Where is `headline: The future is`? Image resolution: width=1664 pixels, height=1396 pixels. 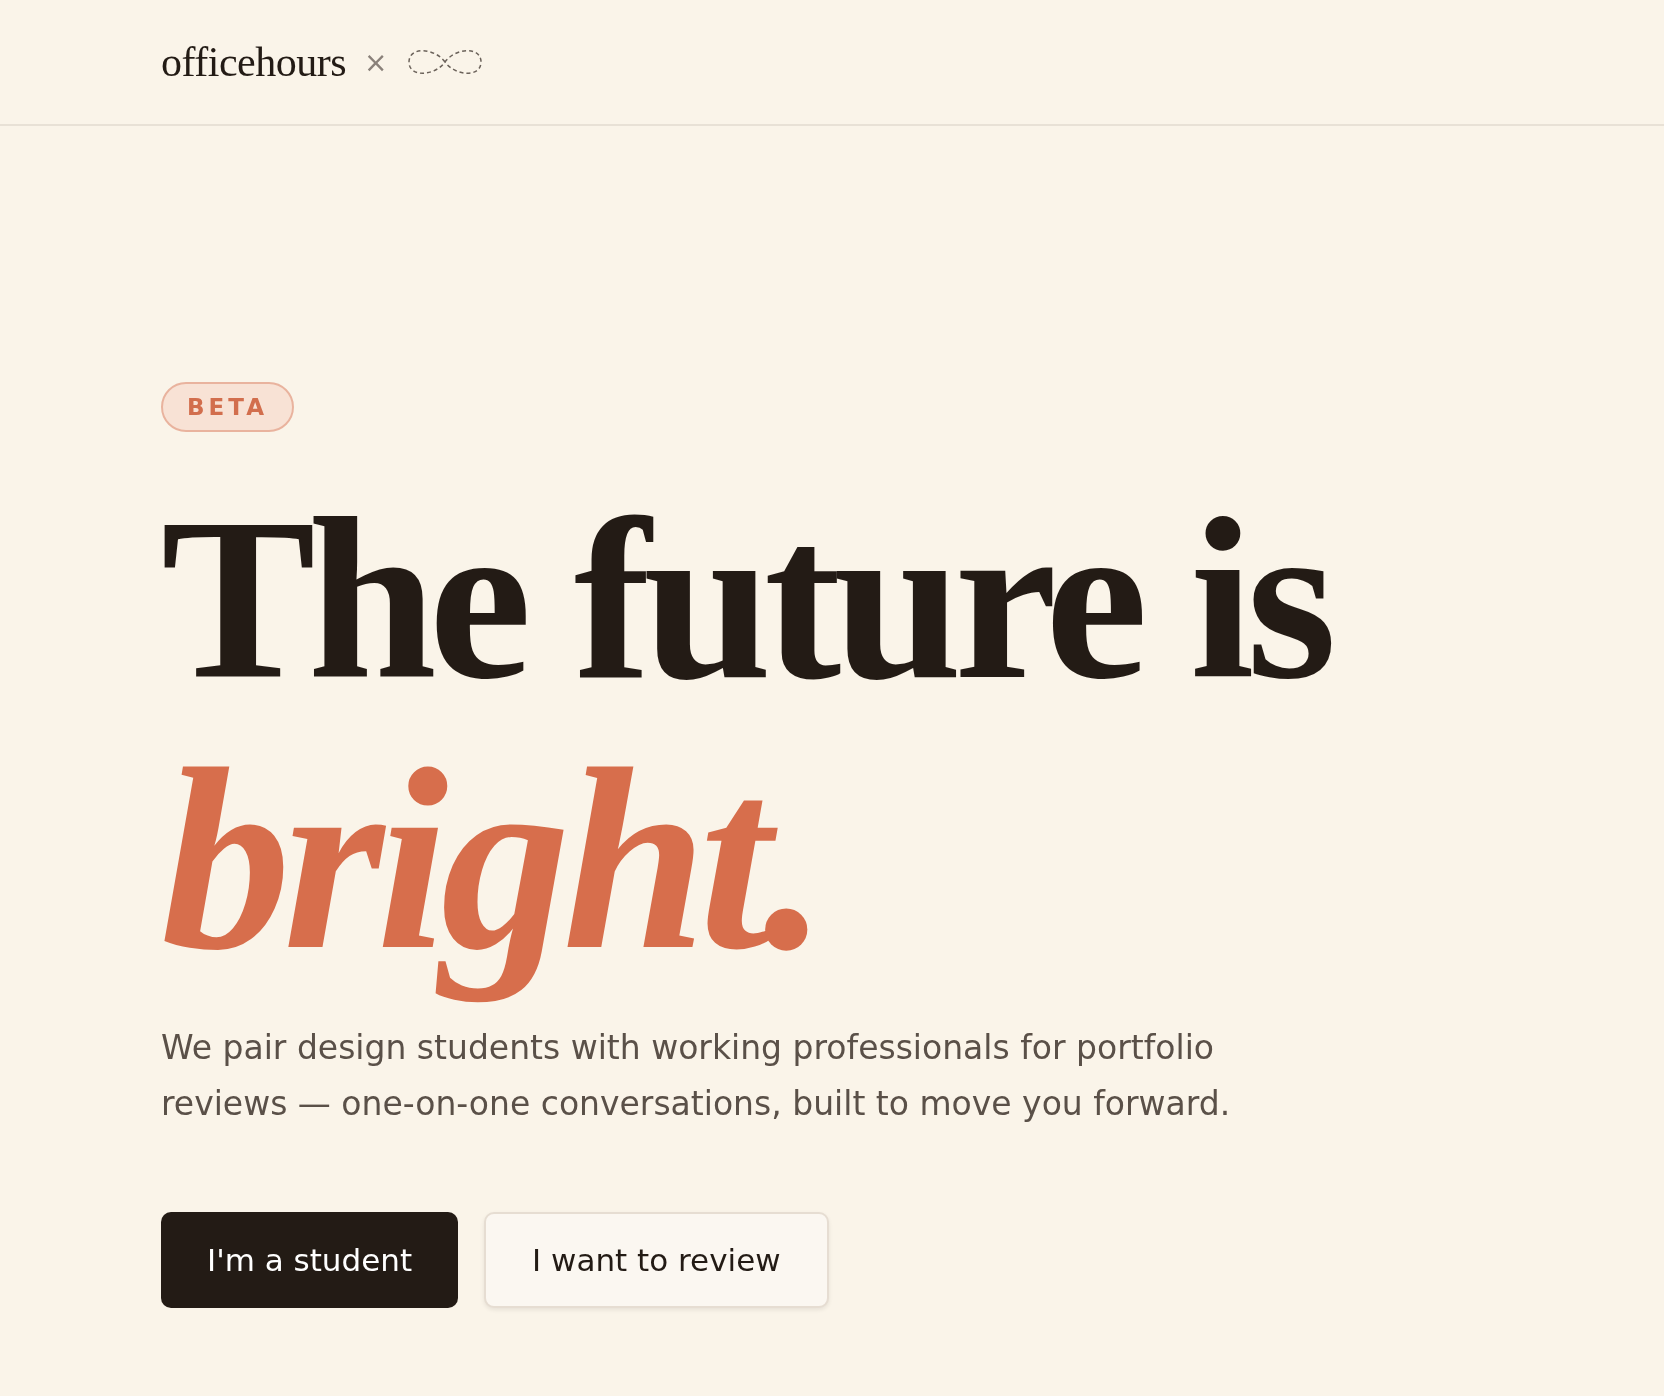
headline: The future is is located at coordinates (745, 599).